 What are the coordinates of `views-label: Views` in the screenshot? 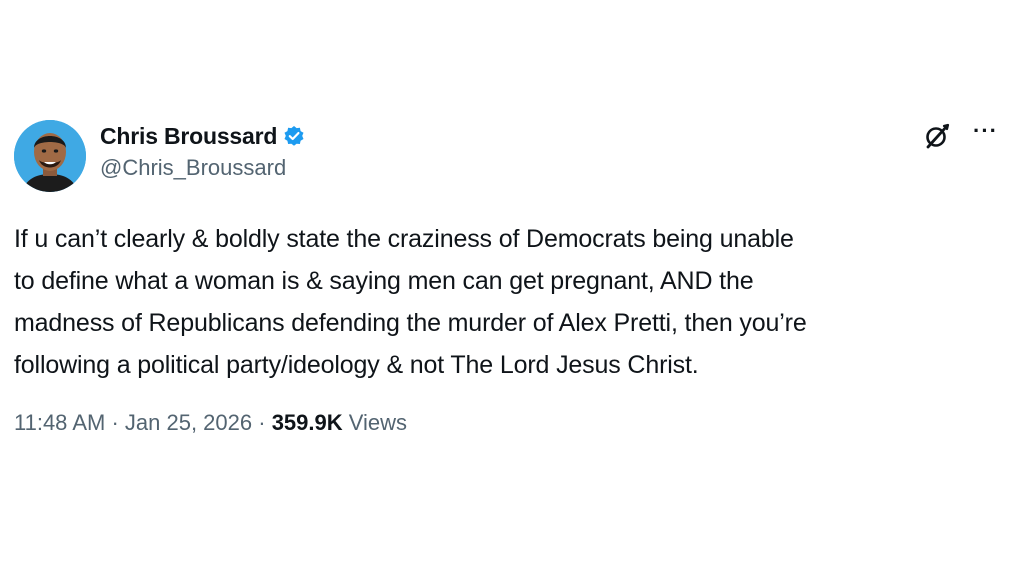 It's located at (375, 422).